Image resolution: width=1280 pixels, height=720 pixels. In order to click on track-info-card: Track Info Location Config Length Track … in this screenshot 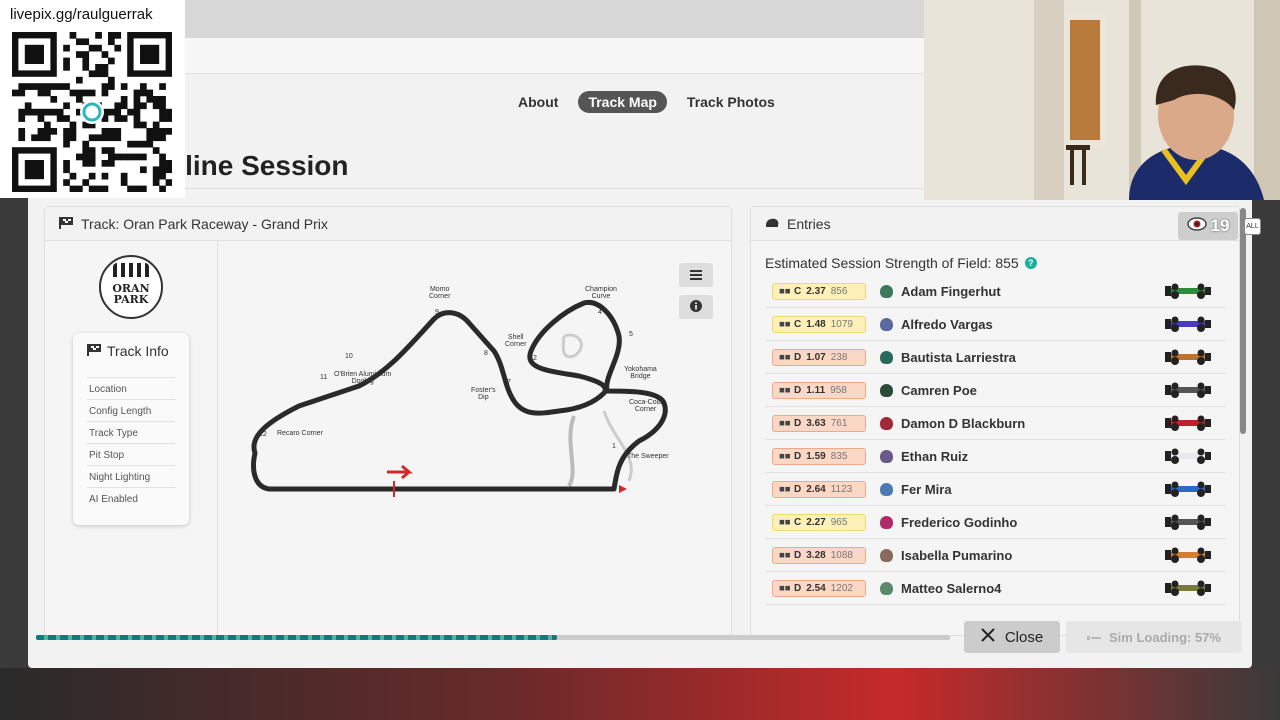, I will do `click(131, 429)`.